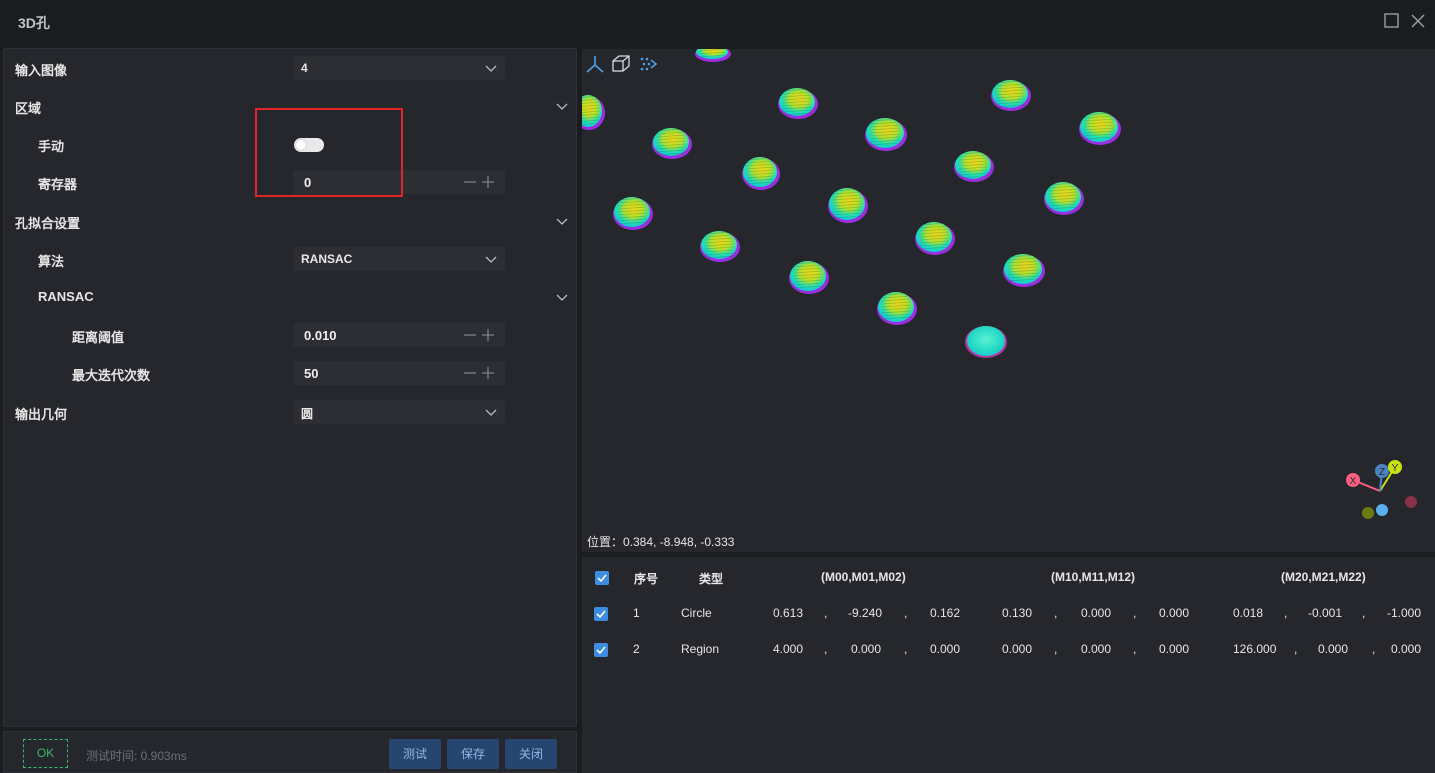  Describe the element at coordinates (378, 373) in the screenshot. I see `max-iterations-input: 50` at that location.